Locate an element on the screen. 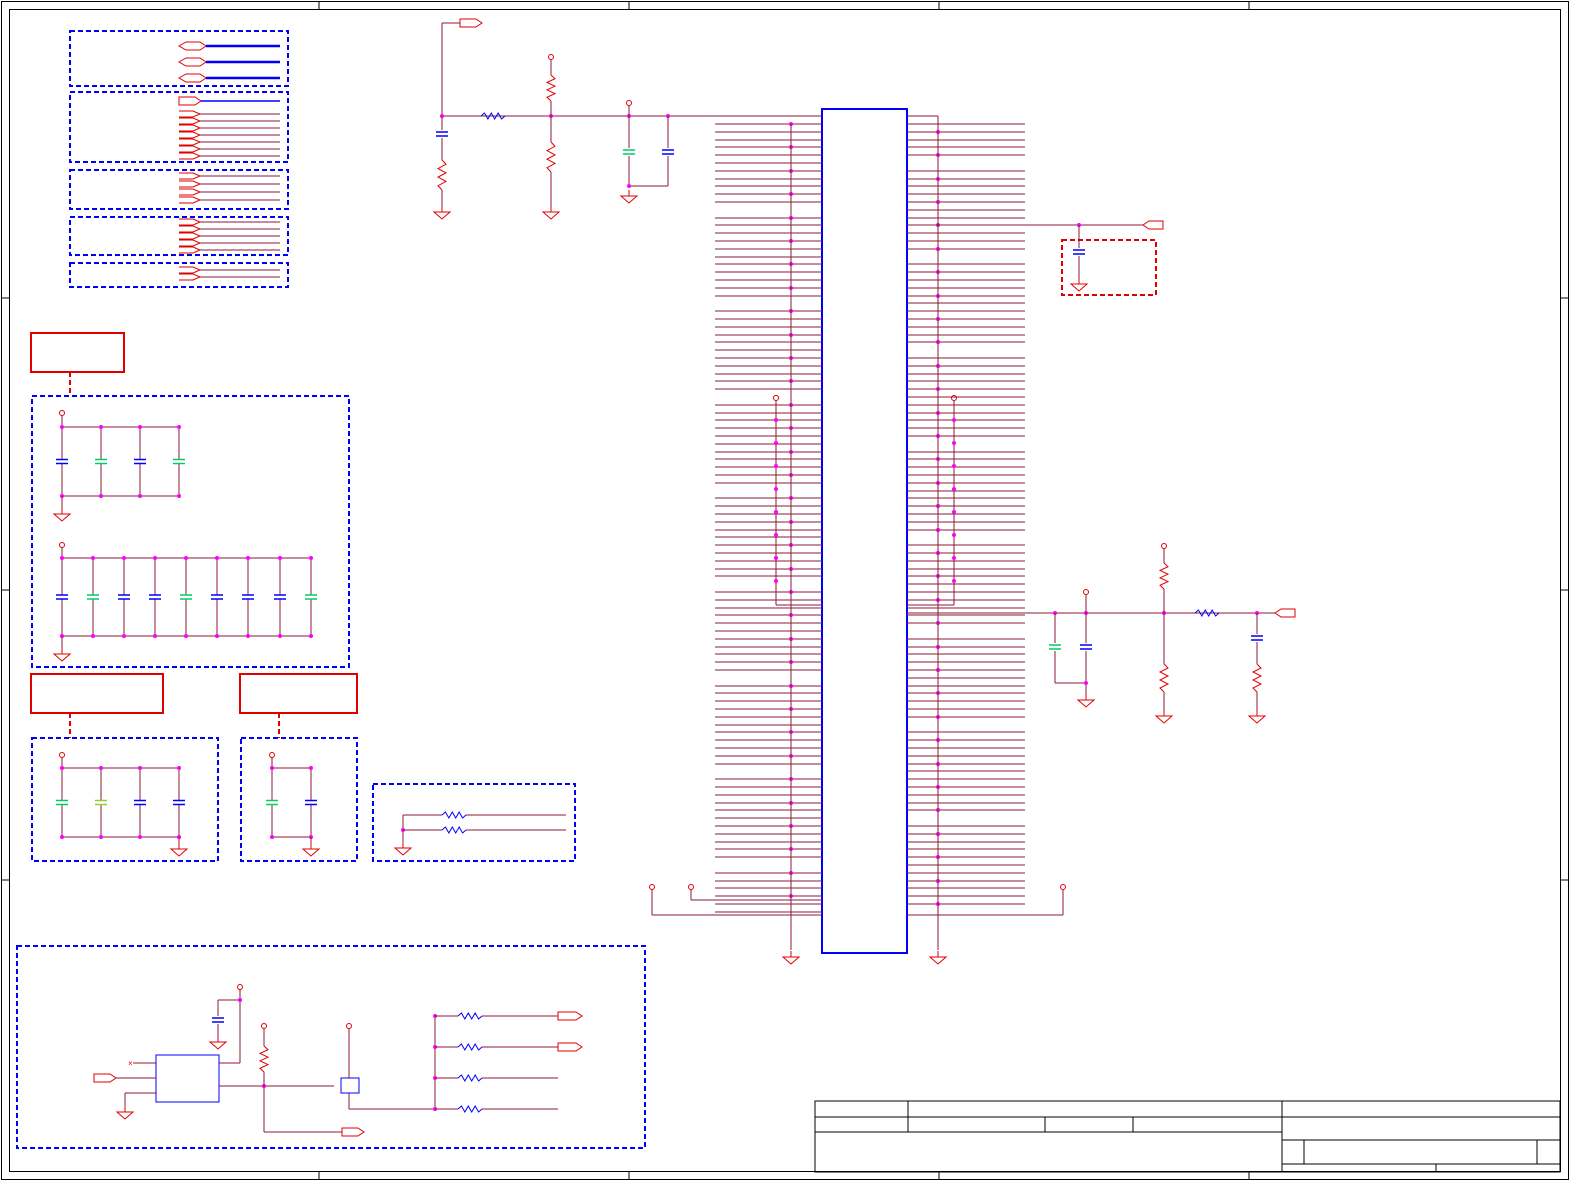 This screenshot has height=1188, width=1572. clock-input-network is located at coordinates (627, 119).